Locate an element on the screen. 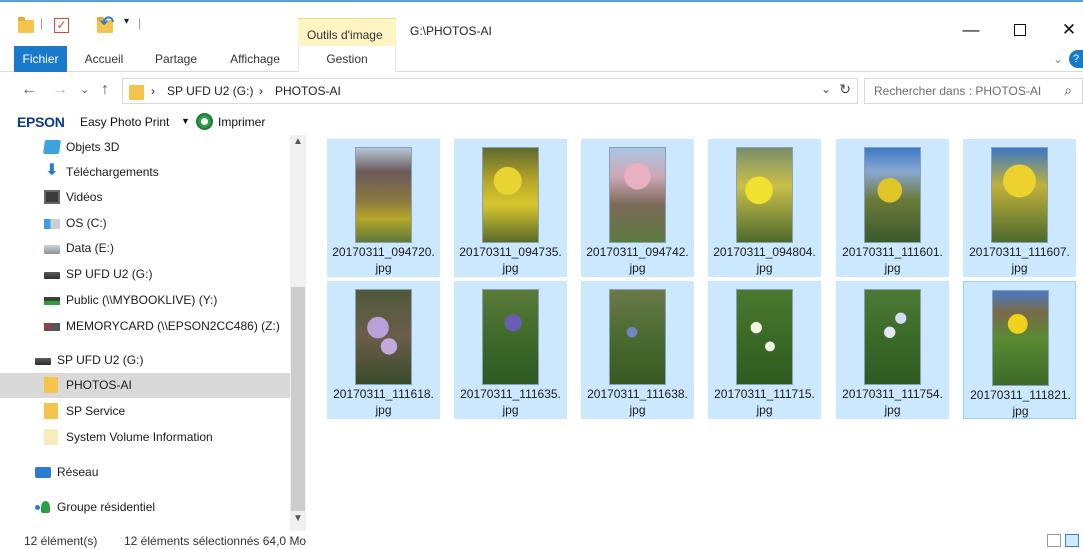 The width and height of the screenshot is (1083, 549). recent-locations-dropdown: ⌄ is located at coordinates (84, 89).